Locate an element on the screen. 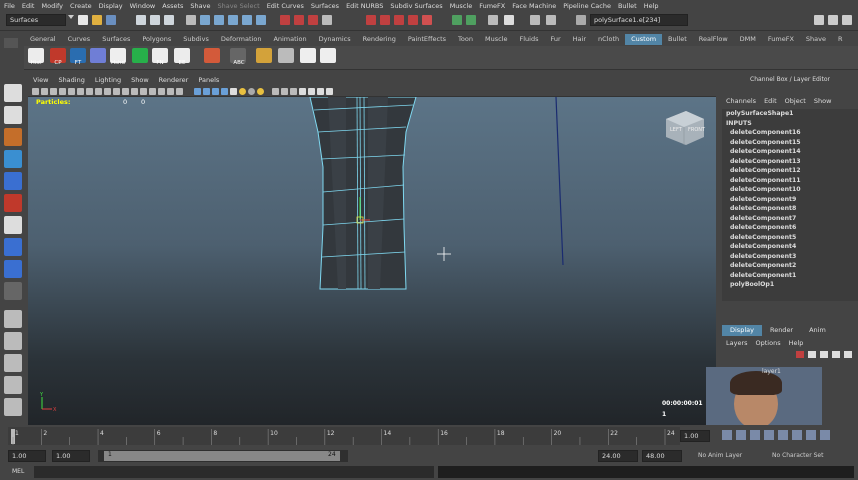 The image size is (858, 480). menu-item: File is located at coordinates (9, 6).